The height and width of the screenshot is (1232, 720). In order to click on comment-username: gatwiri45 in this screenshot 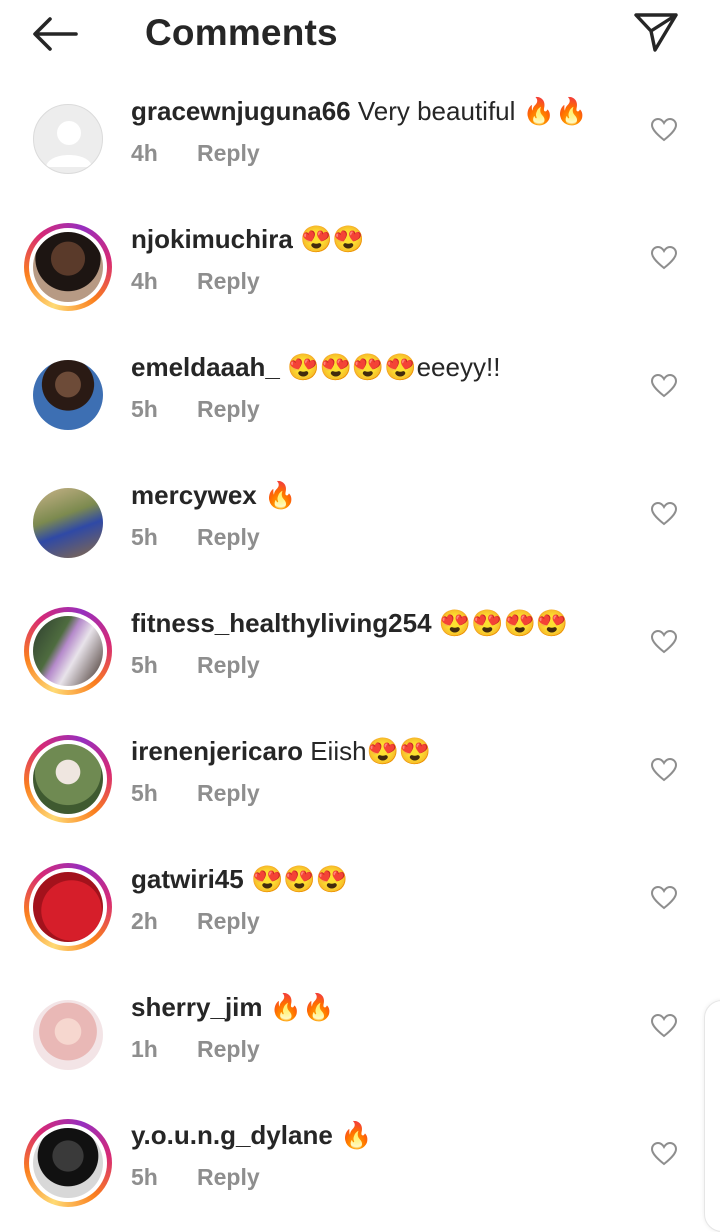, I will do `click(187, 879)`.